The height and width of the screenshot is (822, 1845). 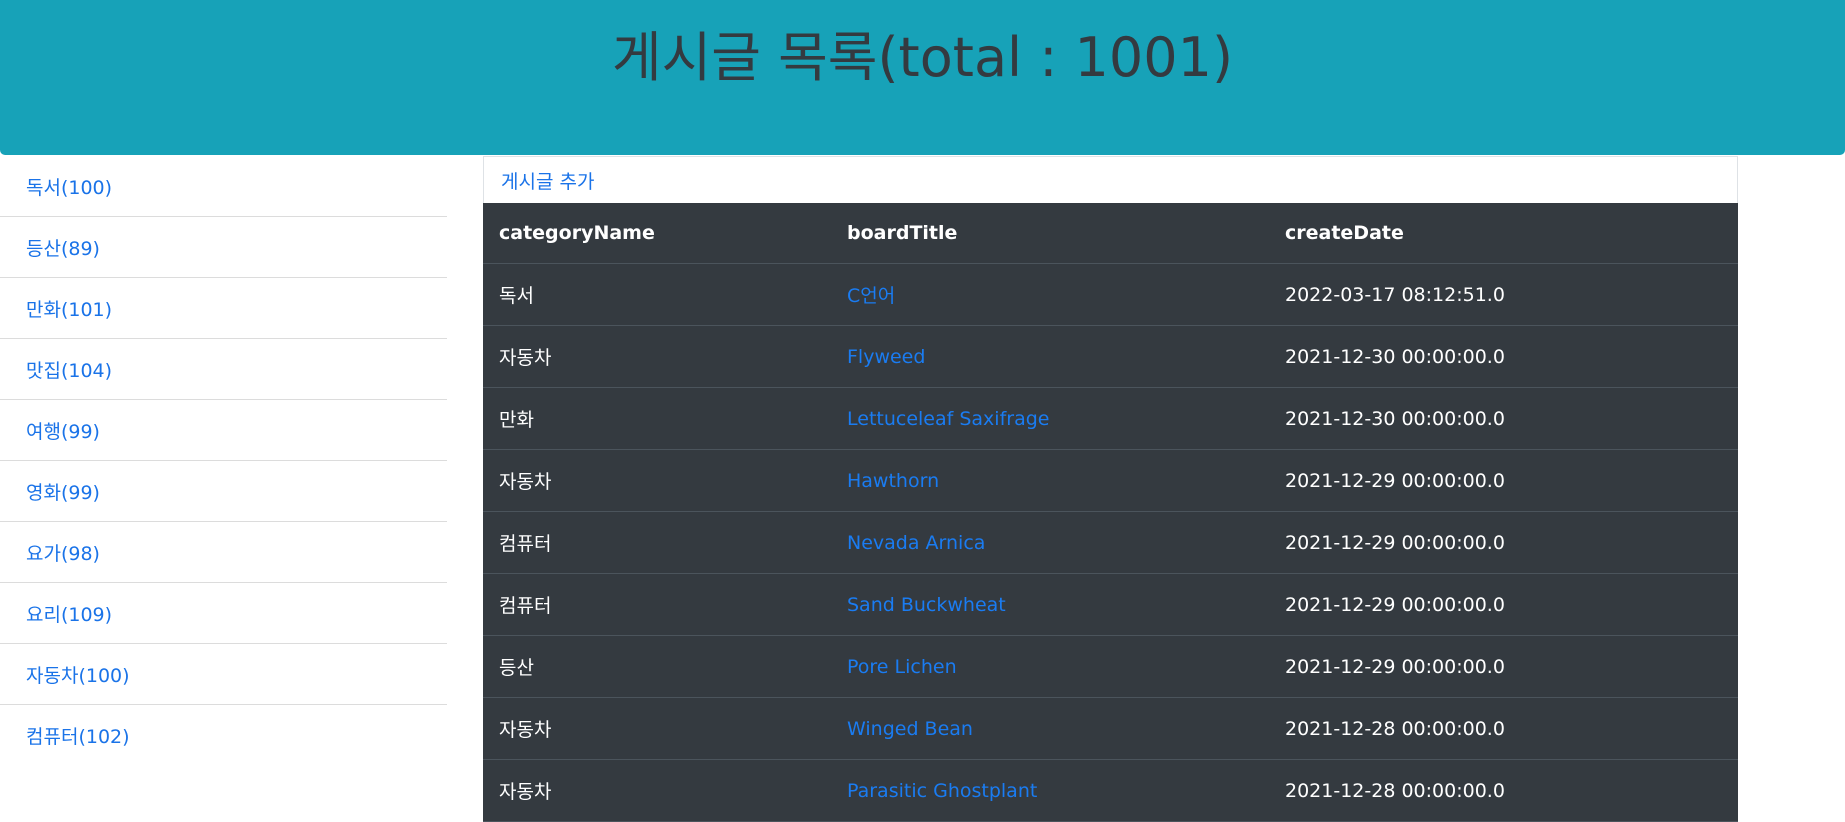 What do you see at coordinates (223, 735) in the screenshot?
I see `sidebar-item: 컴퓨터(102)` at bounding box center [223, 735].